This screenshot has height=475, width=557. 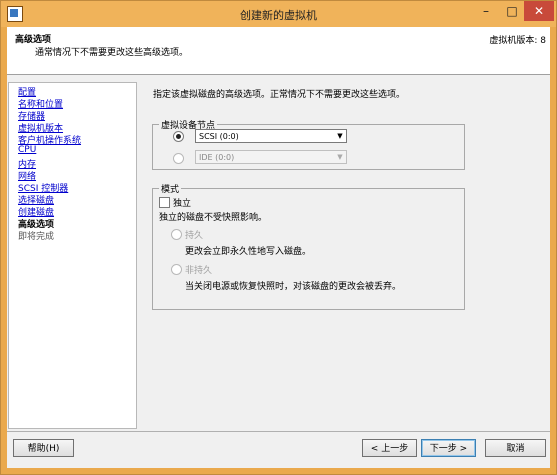 What do you see at coordinates (248, 252) in the screenshot?
I see `persistent-description: 更改会立即永久性地写入磁盘。` at bounding box center [248, 252].